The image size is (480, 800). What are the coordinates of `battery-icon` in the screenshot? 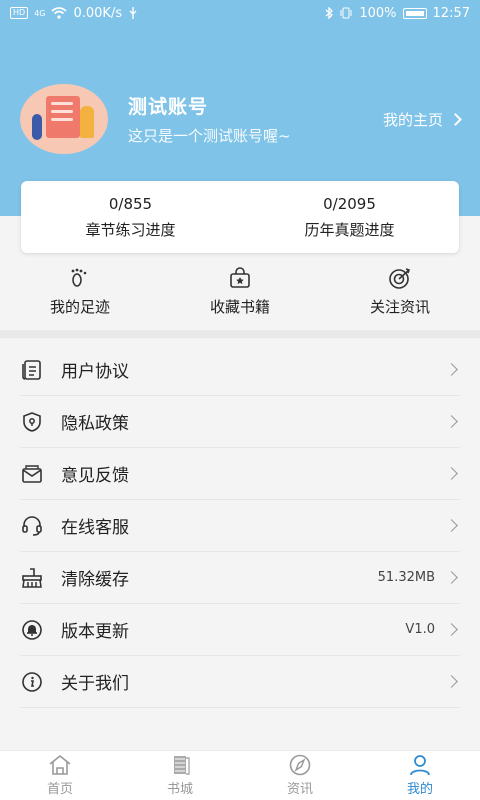 It's located at (414, 13).